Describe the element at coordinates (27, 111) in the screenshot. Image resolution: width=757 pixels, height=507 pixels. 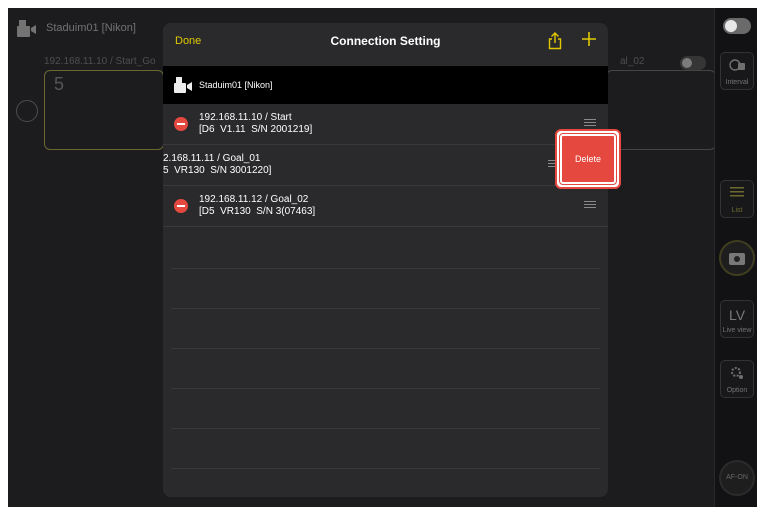
I see `background-camera-button` at that location.